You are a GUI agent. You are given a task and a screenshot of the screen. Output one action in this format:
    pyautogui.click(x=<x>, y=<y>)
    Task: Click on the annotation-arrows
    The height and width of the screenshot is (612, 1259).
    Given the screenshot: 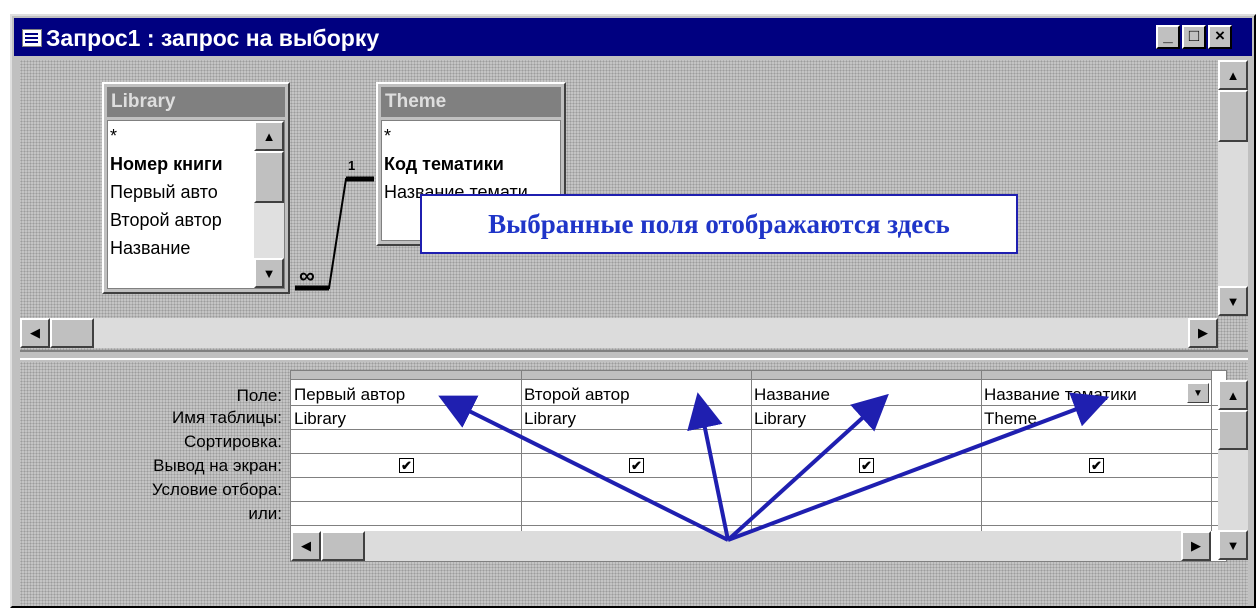 What is the action you would take?
    pyautogui.click(x=774, y=467)
    